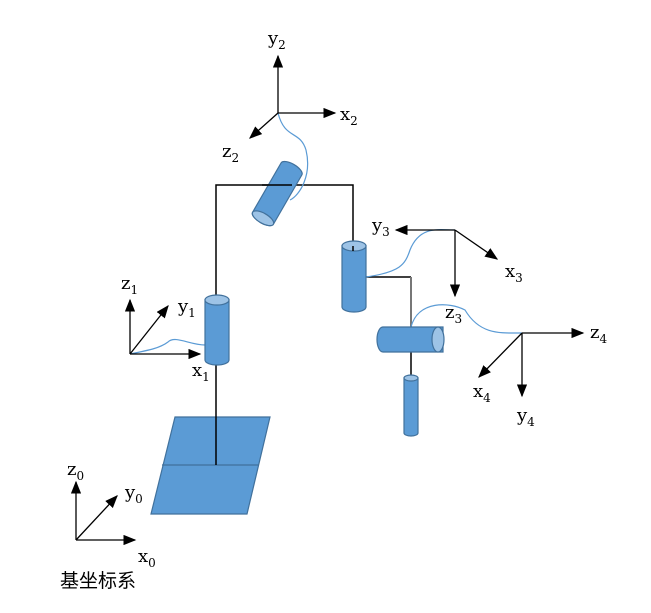  Describe the element at coordinates (165, 328) in the screenshot. I see `frame-1: z1 y1 x1` at that location.